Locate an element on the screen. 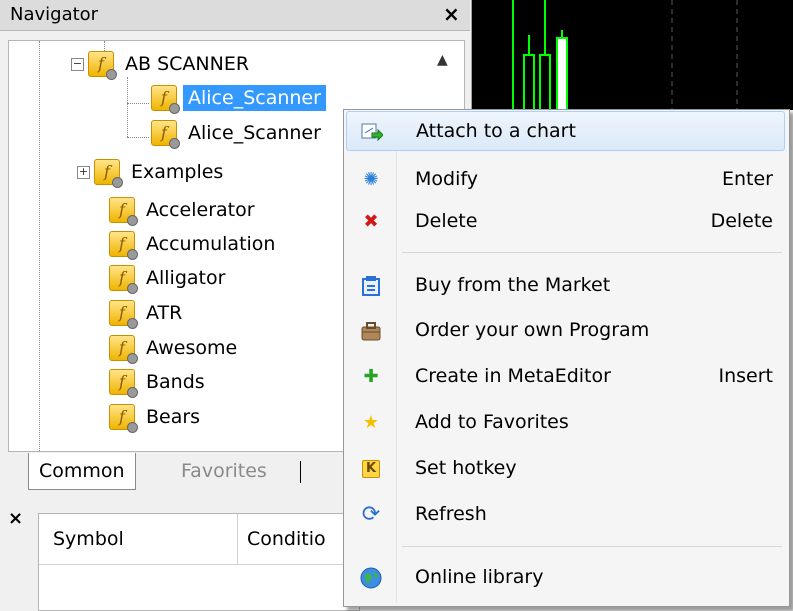 Image resolution: width=793 pixels, height=611 pixels. tree-item-label: Examples is located at coordinates (177, 172).